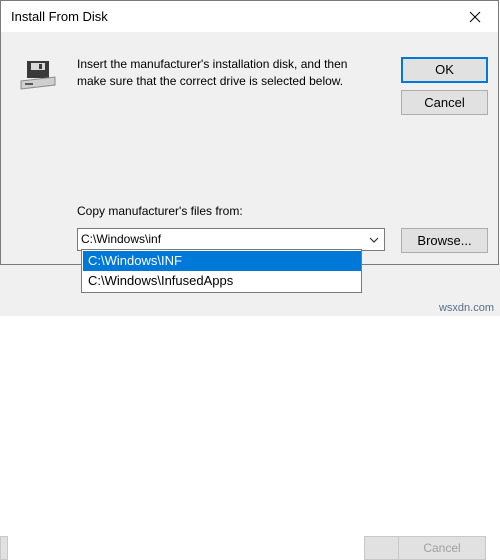 Image resolution: width=500 pixels, height=560 pixels. I want to click on watermark: wsxdn.com, so click(466, 308).